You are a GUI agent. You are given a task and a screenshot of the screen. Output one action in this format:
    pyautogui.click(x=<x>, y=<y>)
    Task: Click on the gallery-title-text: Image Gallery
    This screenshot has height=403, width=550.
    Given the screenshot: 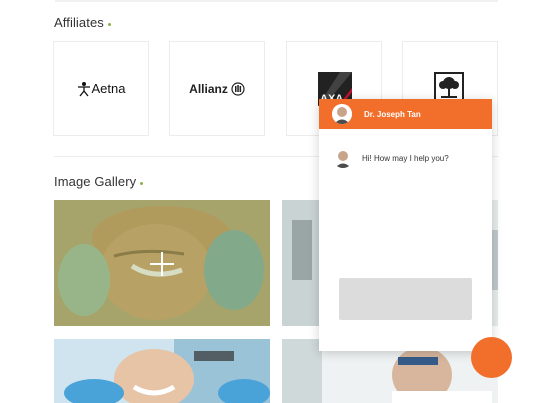 What is the action you would take?
    pyautogui.click(x=95, y=181)
    